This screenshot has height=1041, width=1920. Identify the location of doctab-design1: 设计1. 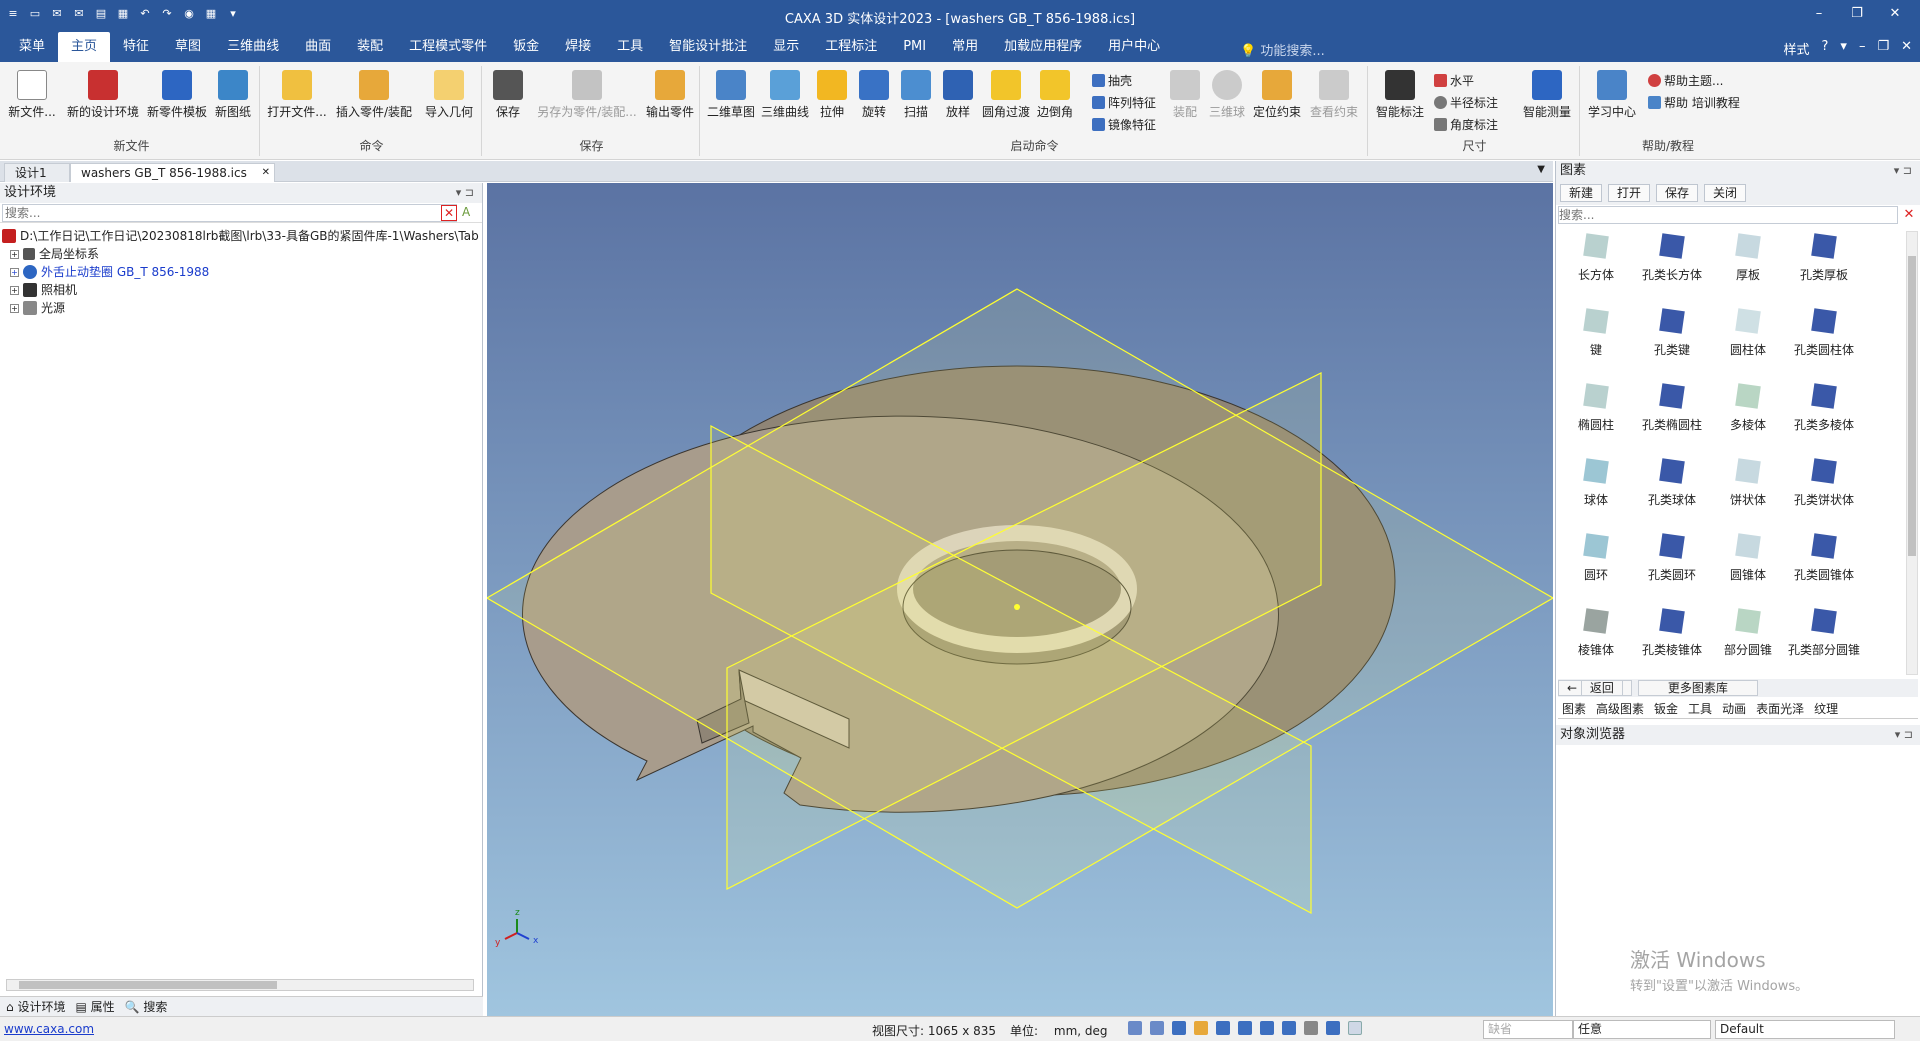
(37, 172).